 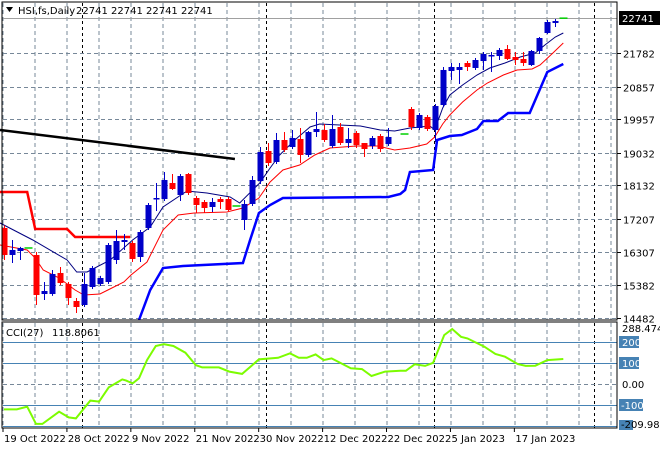 I want to click on date-axis-label: 5 Jan 2023, so click(x=478, y=439).